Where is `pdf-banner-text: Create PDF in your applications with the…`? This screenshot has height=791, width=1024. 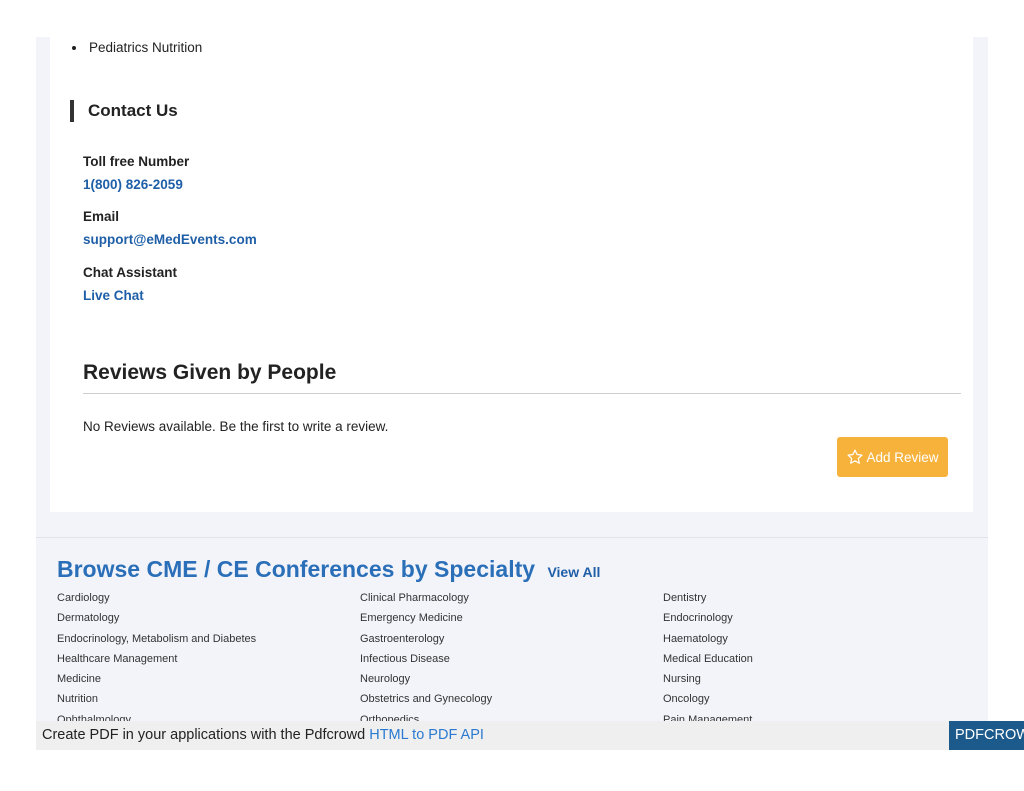 pdf-banner-text: Create PDF in your applications with the… is located at coordinates (204, 735).